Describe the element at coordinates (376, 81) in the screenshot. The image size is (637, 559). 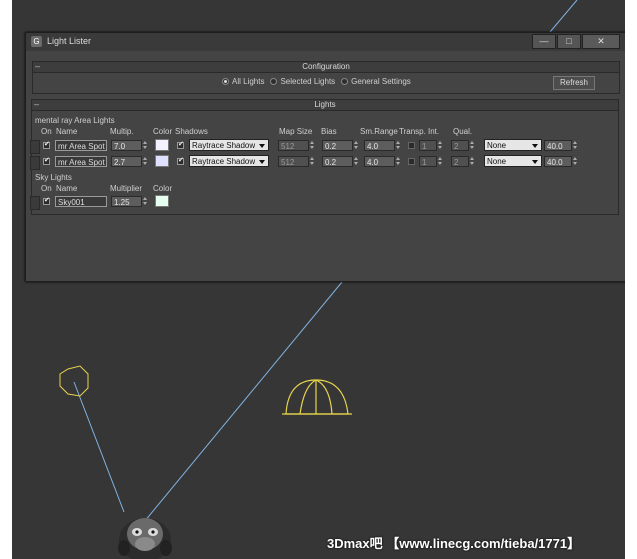
I see `radio-general-settings: General Settings` at that location.